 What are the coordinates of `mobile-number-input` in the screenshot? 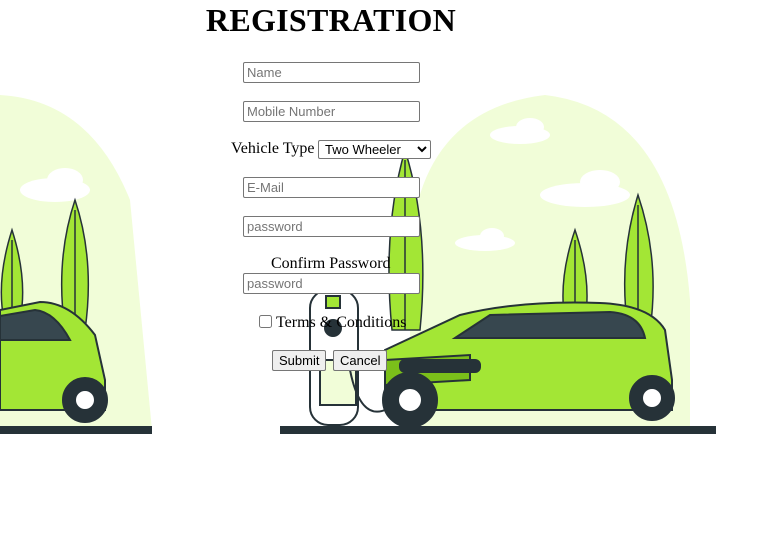 It's located at (331, 111).